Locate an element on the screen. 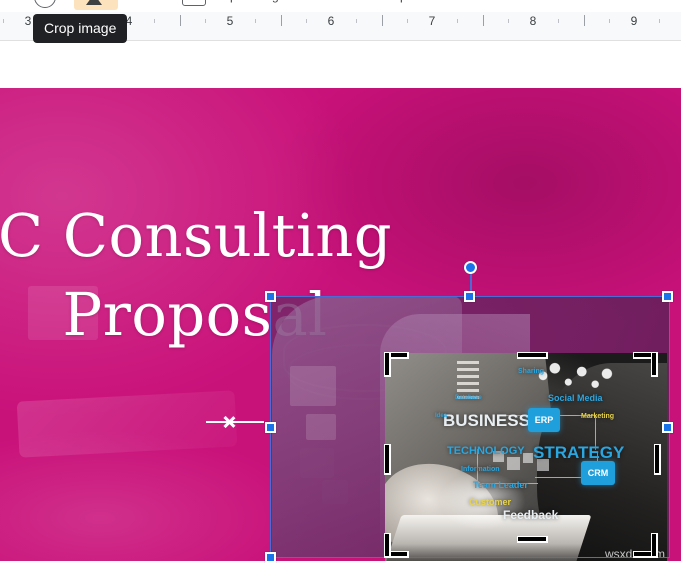 This screenshot has height=563, width=681. photo-label-team-leader: Team Leader is located at coordinates (500, 485).